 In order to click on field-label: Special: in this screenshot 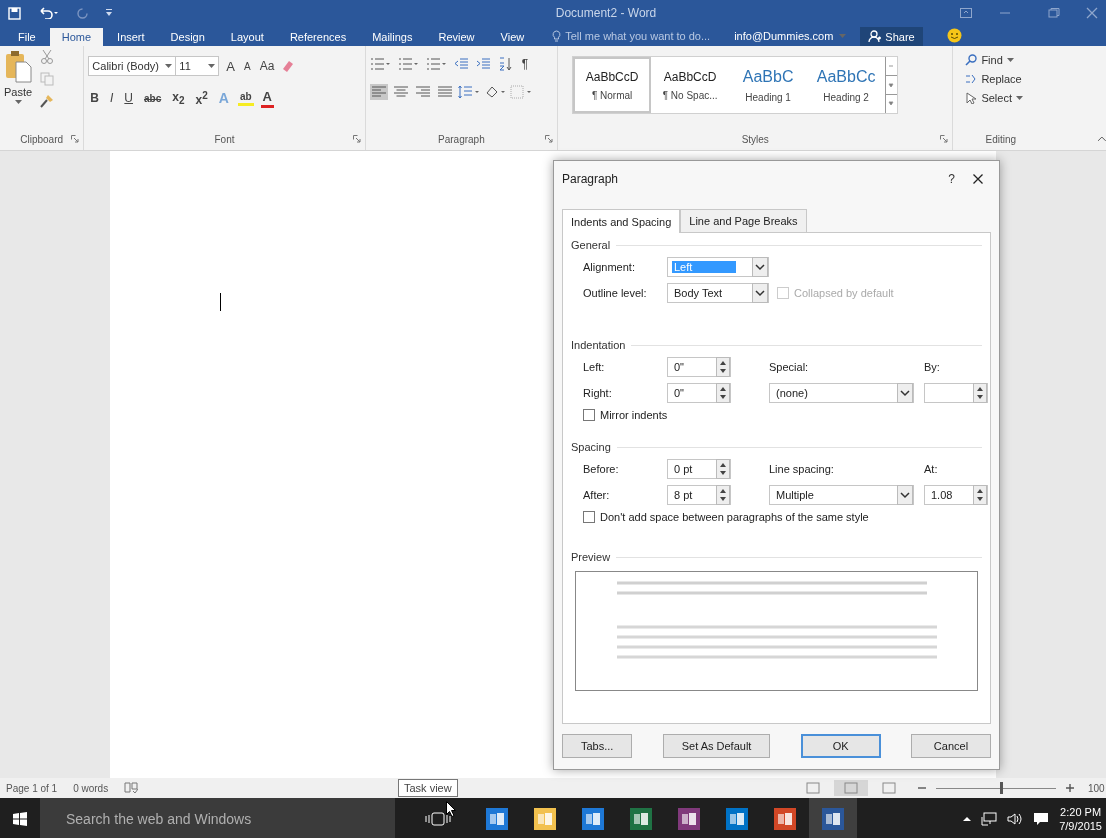, I will do `click(789, 367)`.